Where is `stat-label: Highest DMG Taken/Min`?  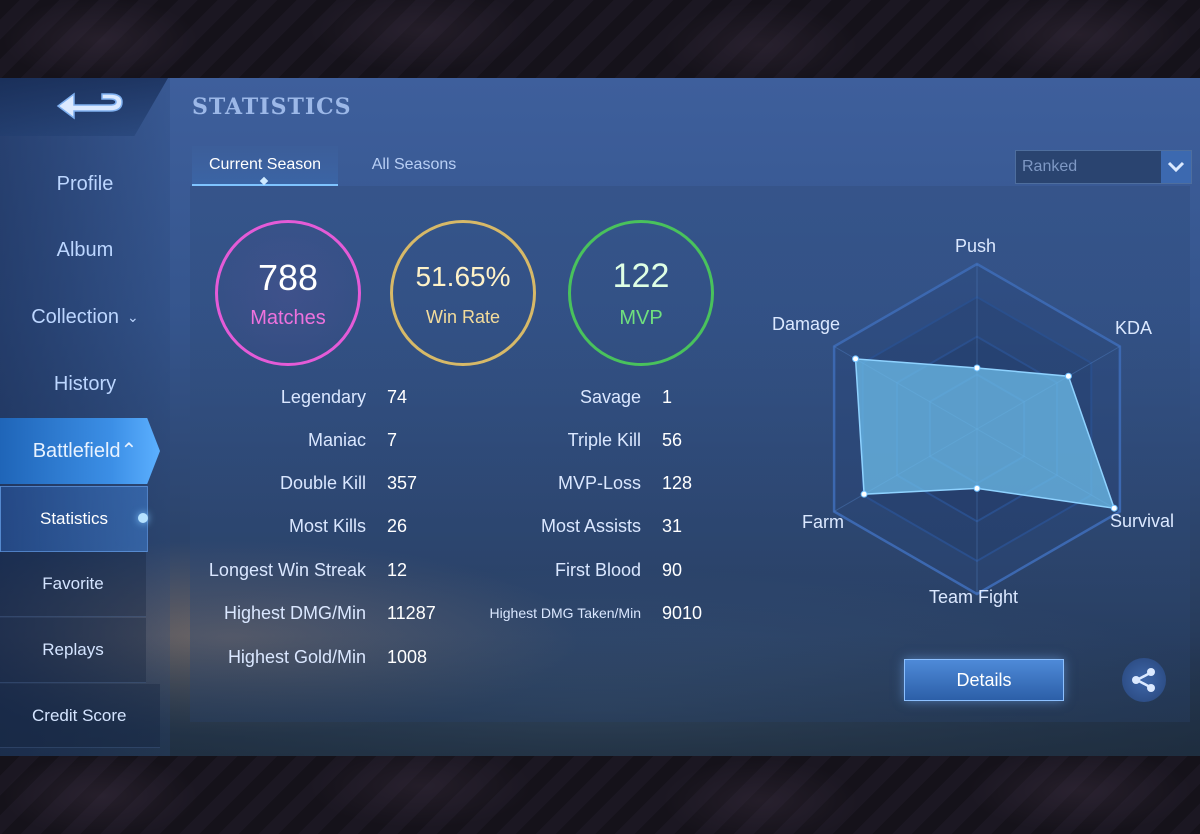
stat-label: Highest DMG Taken/Min is located at coordinates (565, 613).